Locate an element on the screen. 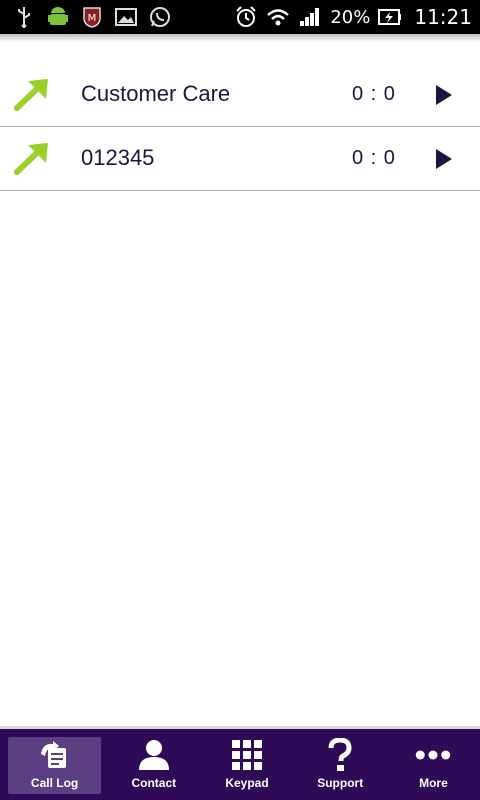 This screenshot has width=480, height=800. nav-label: More is located at coordinates (433, 783).